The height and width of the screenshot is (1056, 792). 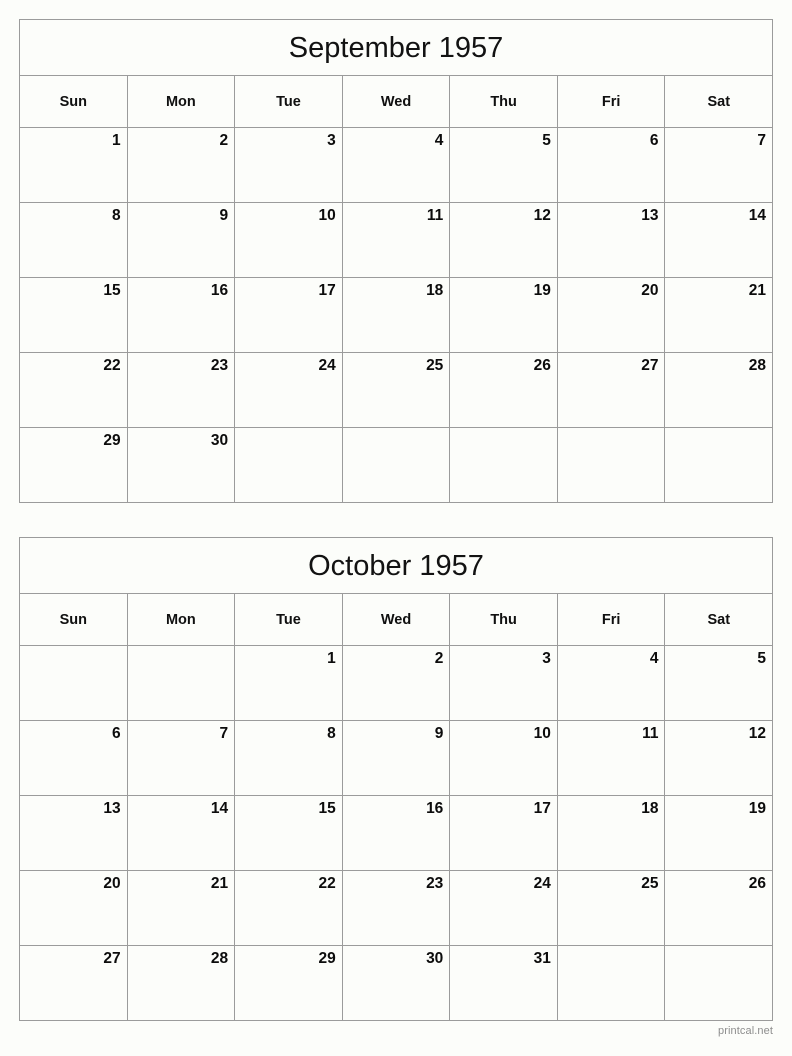 I want to click on day-number: 31, so click(x=542, y=958).